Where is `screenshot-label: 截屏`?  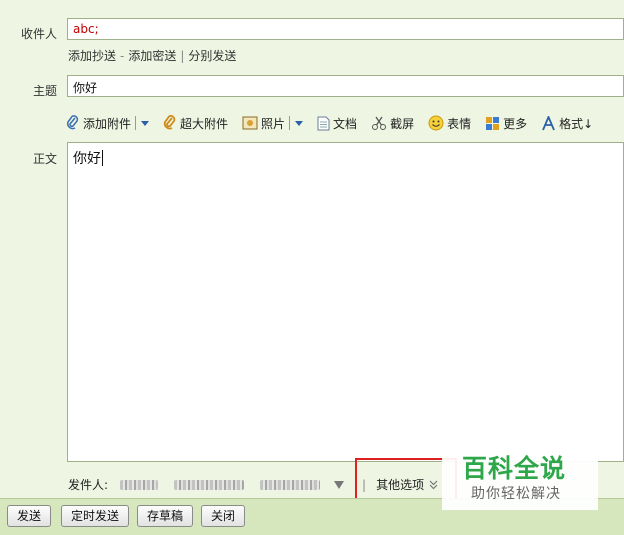
screenshot-label: 截屏 is located at coordinates (402, 123).